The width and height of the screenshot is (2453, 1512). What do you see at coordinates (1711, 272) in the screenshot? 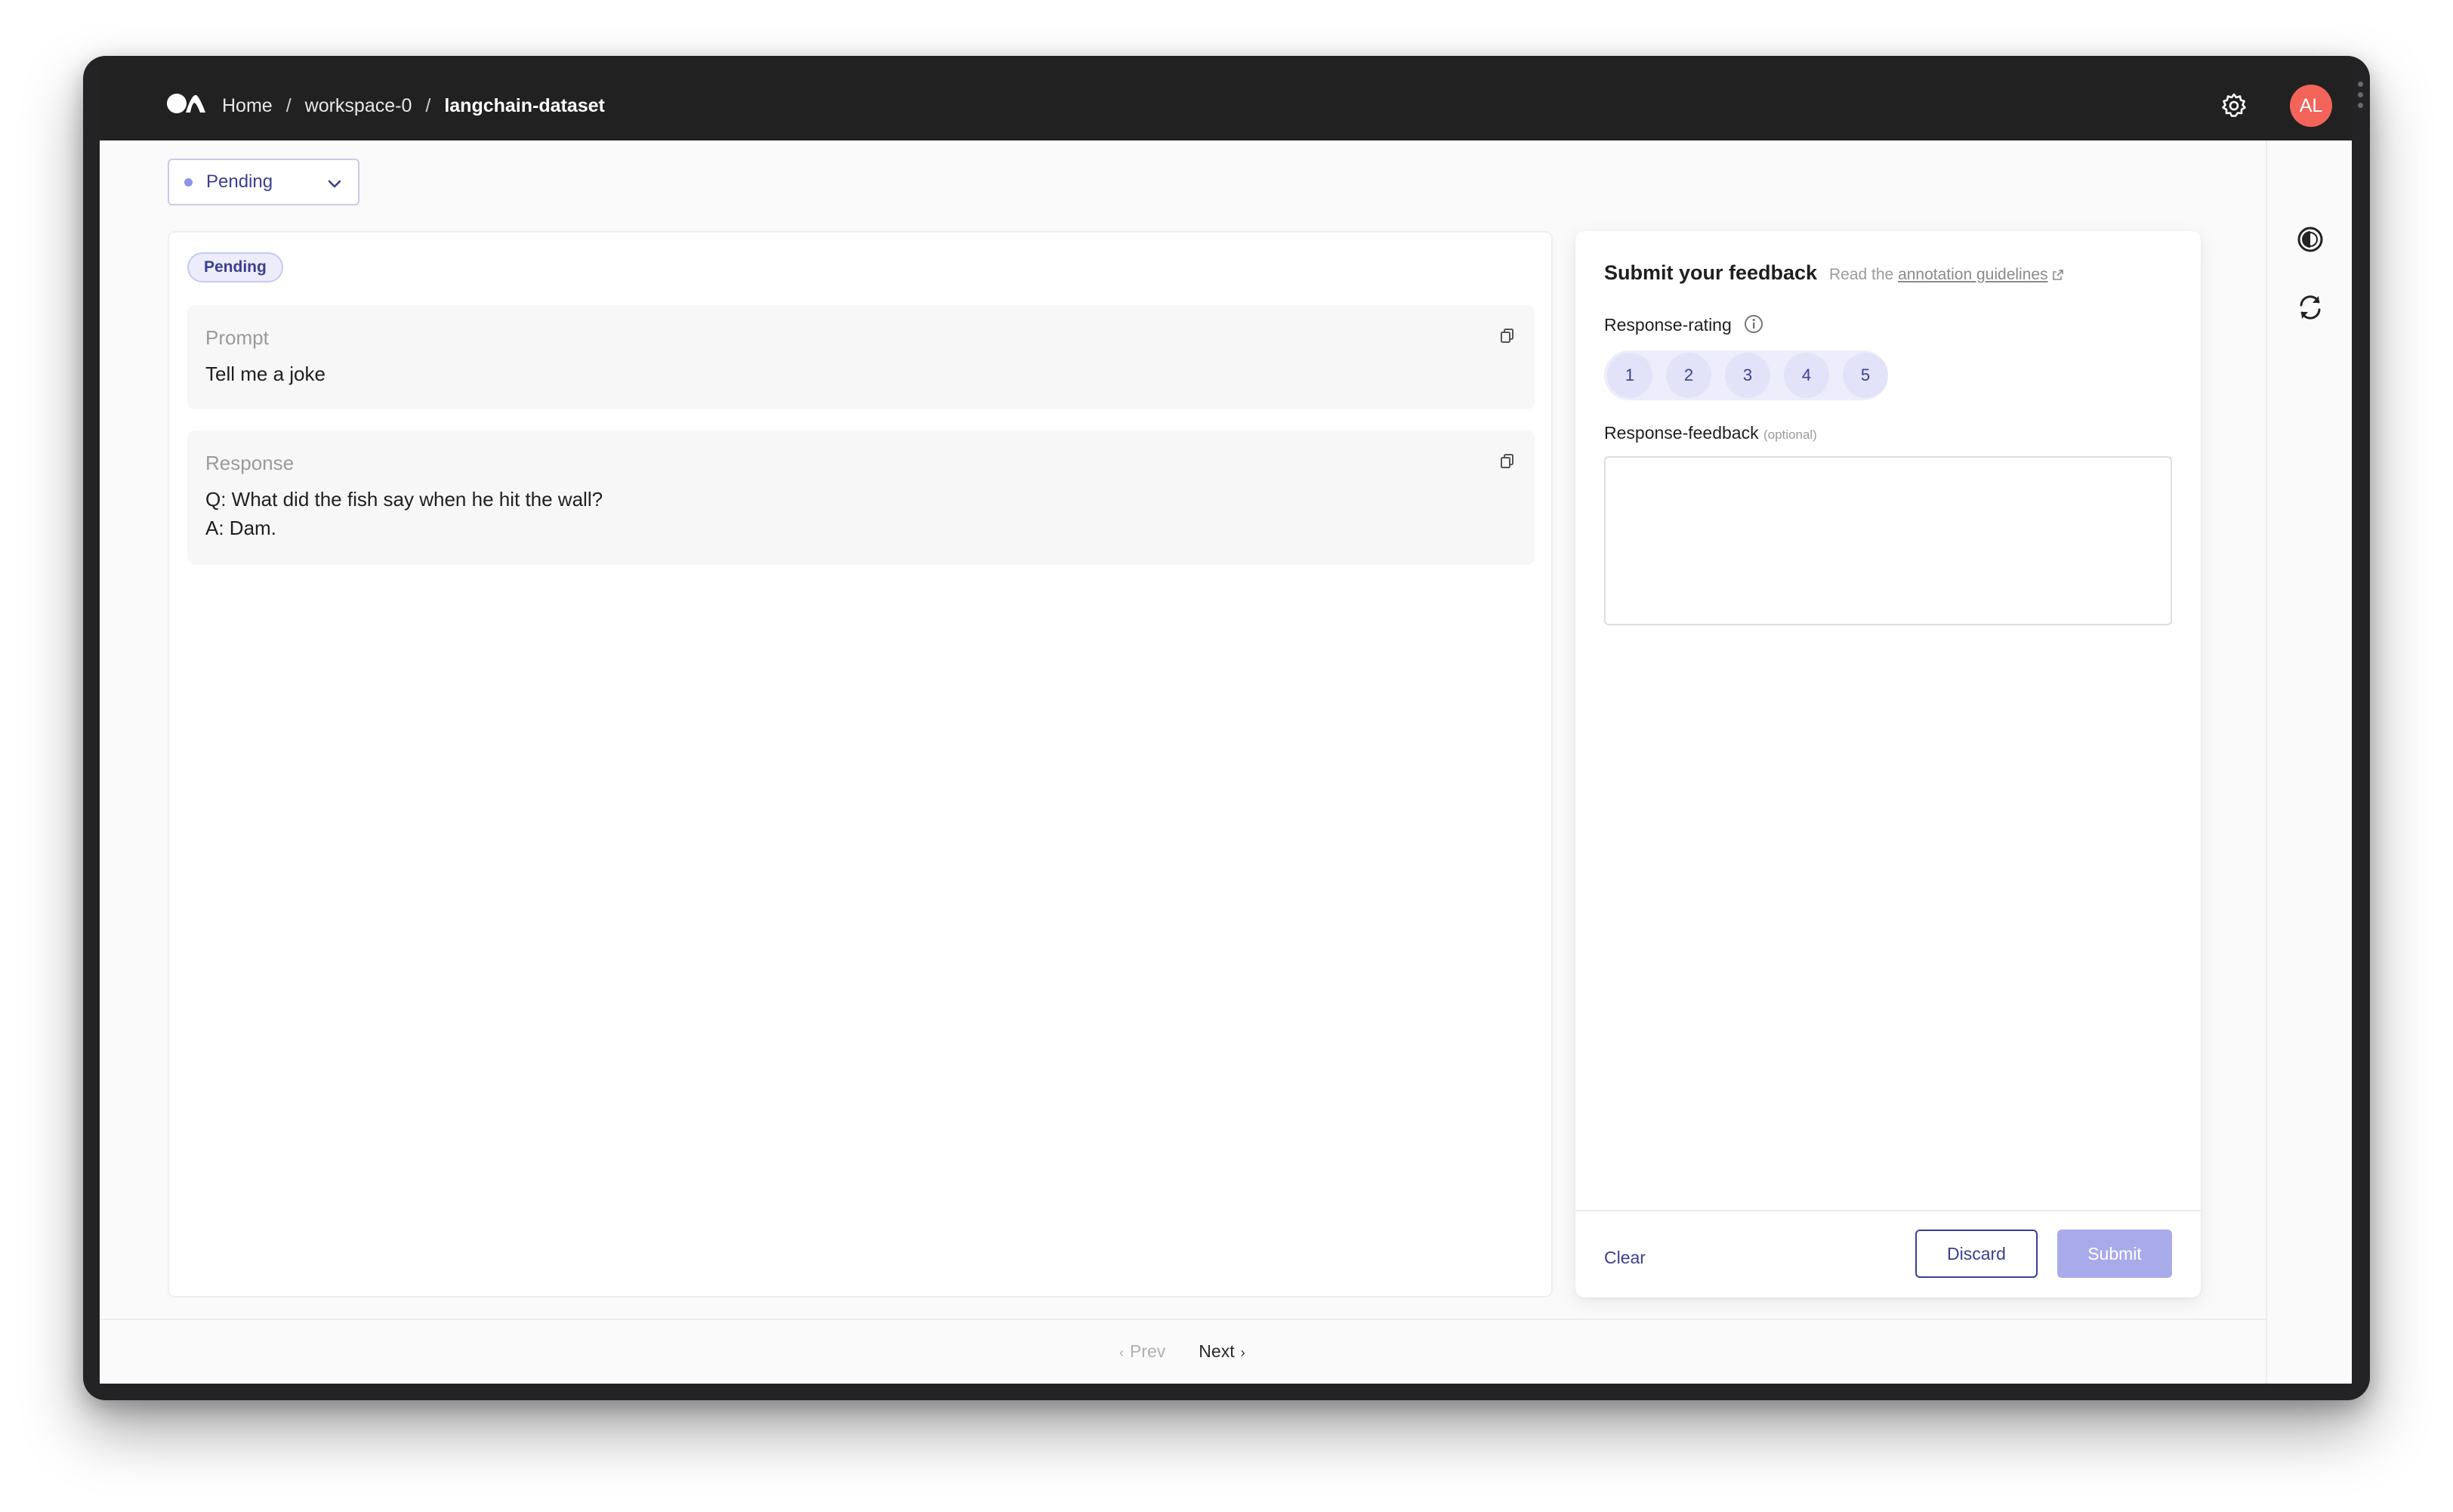
I see `feedback-title: Submit your feedback` at bounding box center [1711, 272].